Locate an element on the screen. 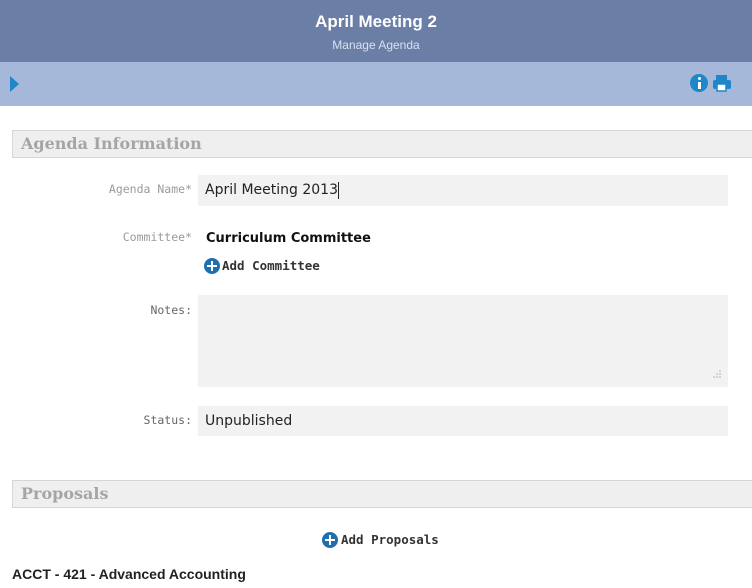 The height and width of the screenshot is (588, 752). status-value: Unpublished is located at coordinates (249, 421).